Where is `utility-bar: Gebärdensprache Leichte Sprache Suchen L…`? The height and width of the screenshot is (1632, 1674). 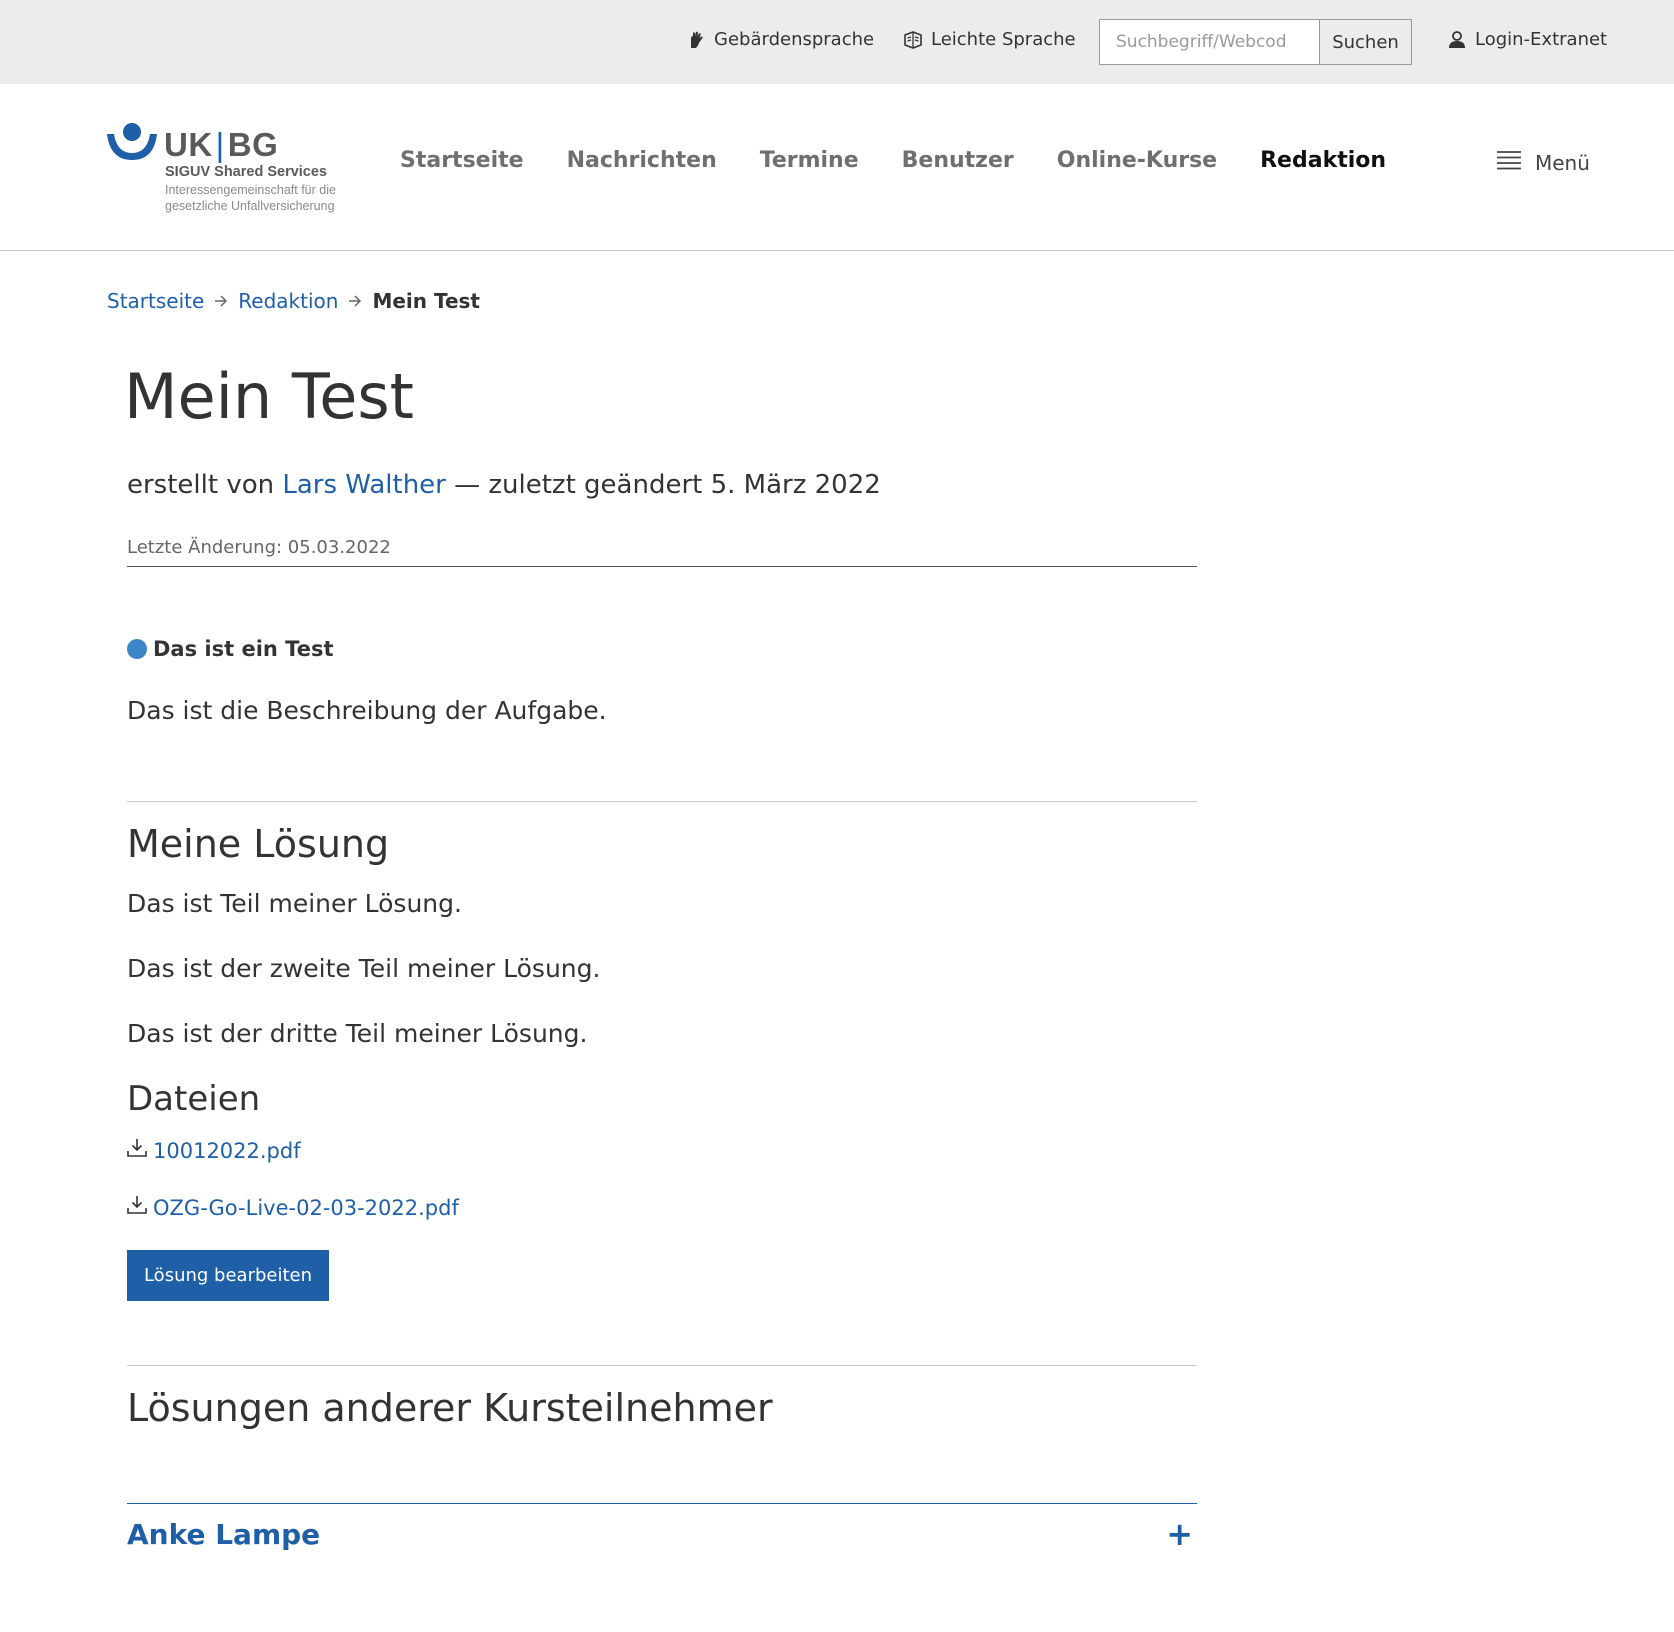
utility-bar: Gebärdensprache Leichte Sprache Suchen L… is located at coordinates (837, 42).